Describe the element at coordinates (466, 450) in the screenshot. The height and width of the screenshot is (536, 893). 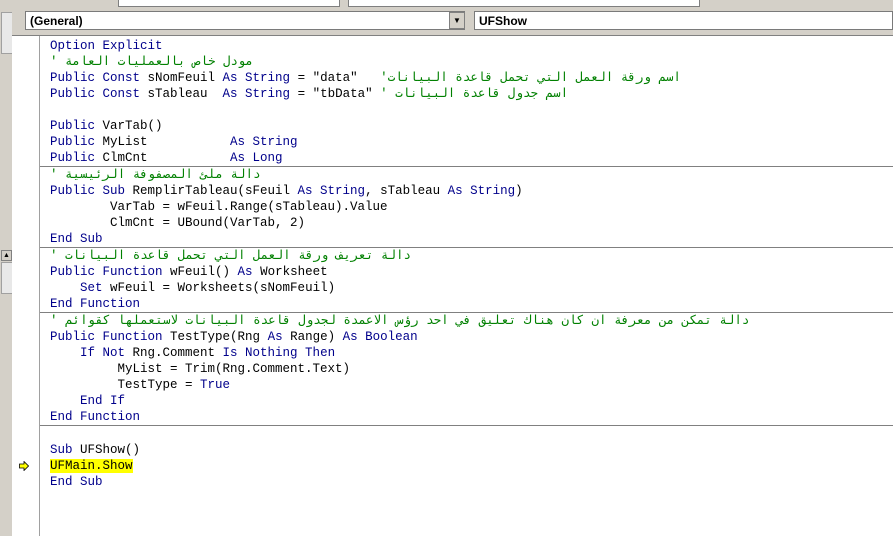
I see `code-line: Sub UFShow()` at that location.